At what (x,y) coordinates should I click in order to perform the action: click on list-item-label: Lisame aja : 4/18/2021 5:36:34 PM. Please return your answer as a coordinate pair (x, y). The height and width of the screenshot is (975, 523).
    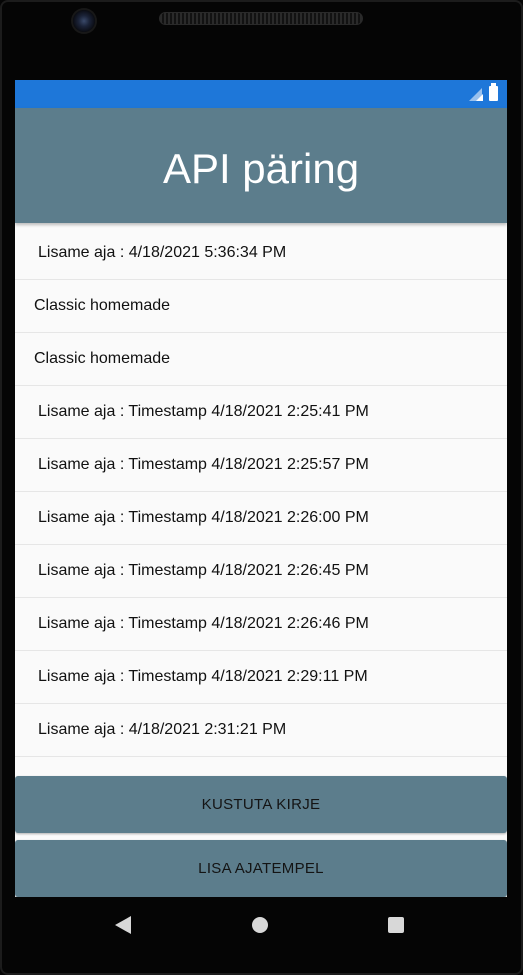
    Looking at the image, I should click on (162, 252).